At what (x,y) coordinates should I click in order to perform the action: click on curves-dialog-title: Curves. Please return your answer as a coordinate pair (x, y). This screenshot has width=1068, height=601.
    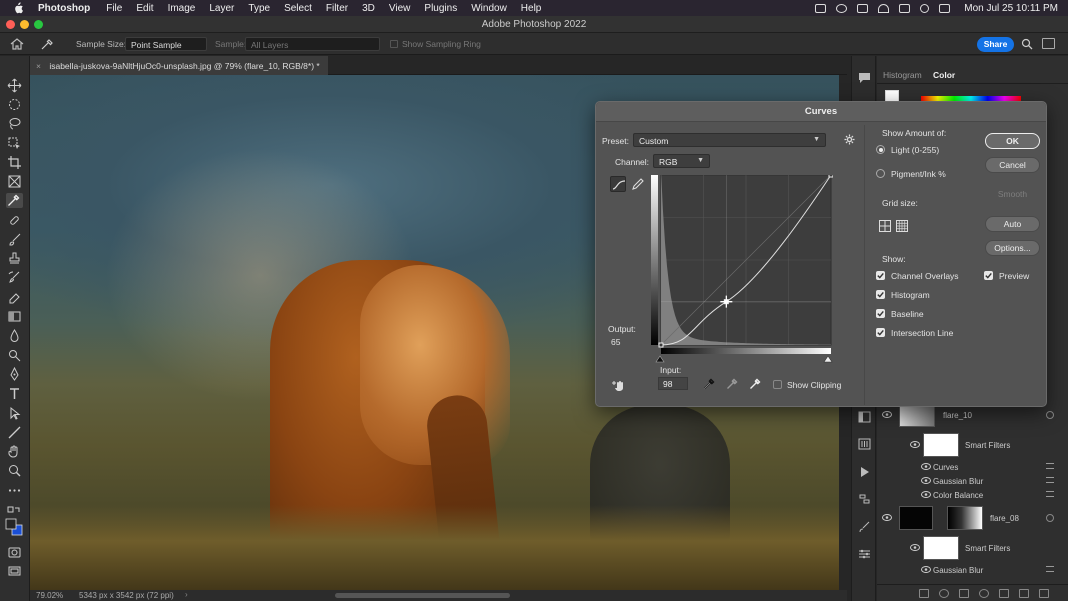
    Looking at the image, I should click on (821, 112).